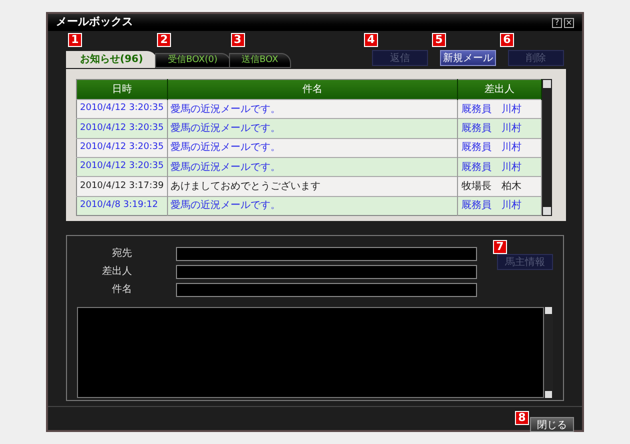 The image size is (630, 444). Describe the element at coordinates (94, 22) in the screenshot. I see `window-title: メールボックス` at that location.